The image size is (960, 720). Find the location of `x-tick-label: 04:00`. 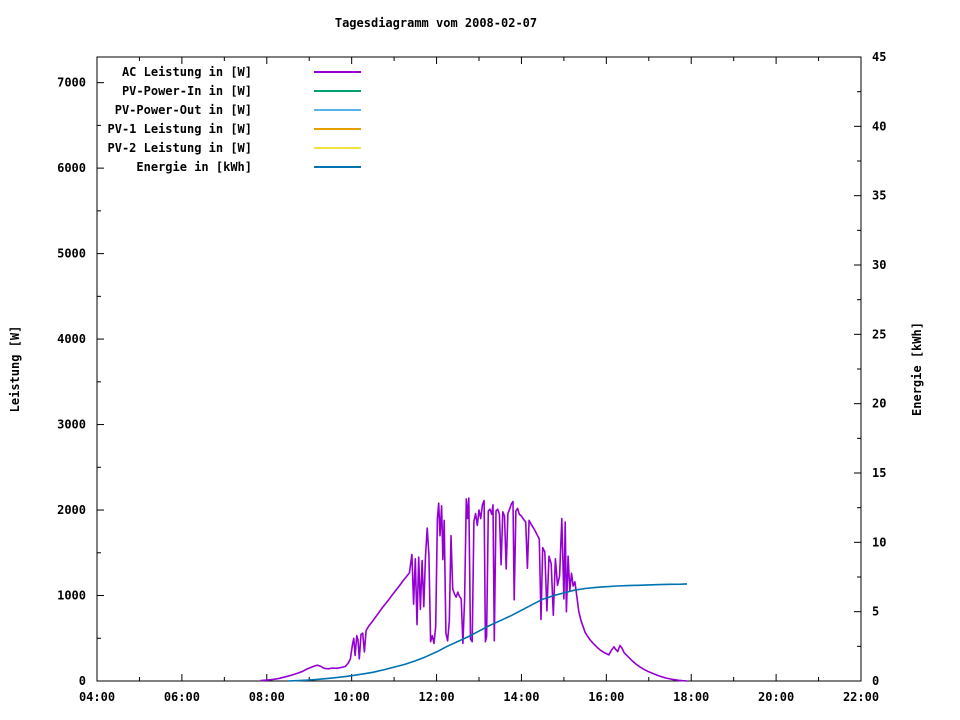

x-tick-label: 04:00 is located at coordinates (97, 697).